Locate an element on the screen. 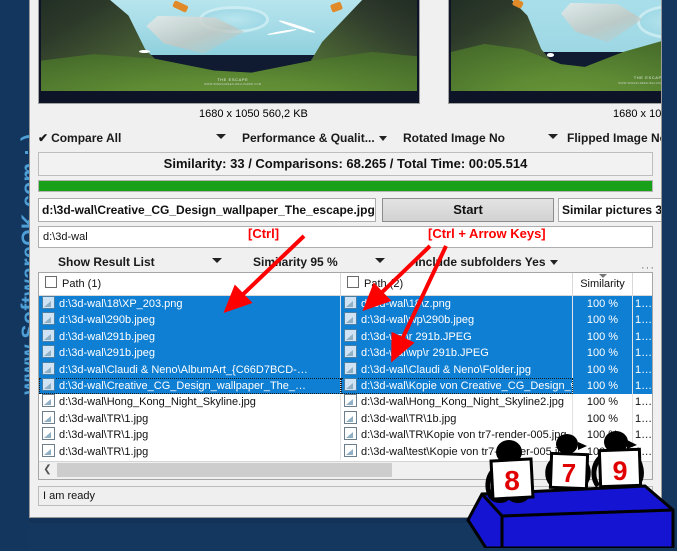 Image resolution: width=677 pixels, height=551 pixels. cell-path2: d:\3d-wal\18\z.png is located at coordinates (457, 304).